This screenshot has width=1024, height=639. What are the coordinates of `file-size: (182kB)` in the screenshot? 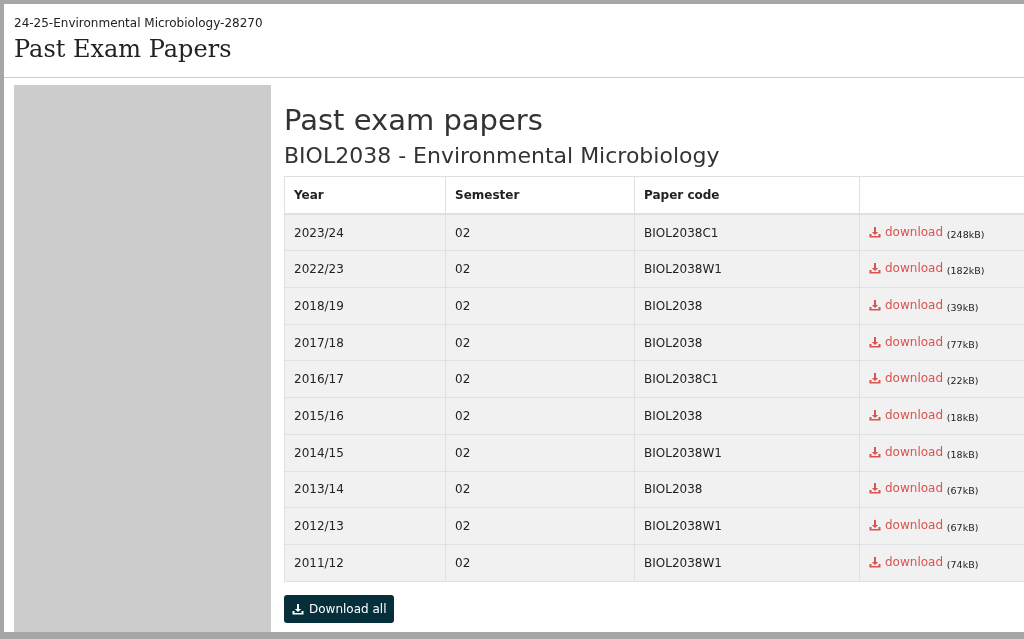 It's located at (965, 271).